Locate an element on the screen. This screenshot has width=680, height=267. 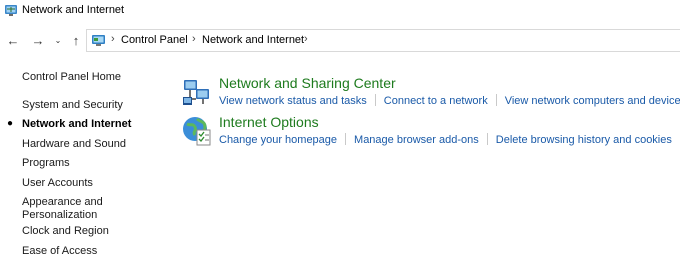
sidebar-item-hardware-and-sound: Hardware and Sound is located at coordinates (74, 144).